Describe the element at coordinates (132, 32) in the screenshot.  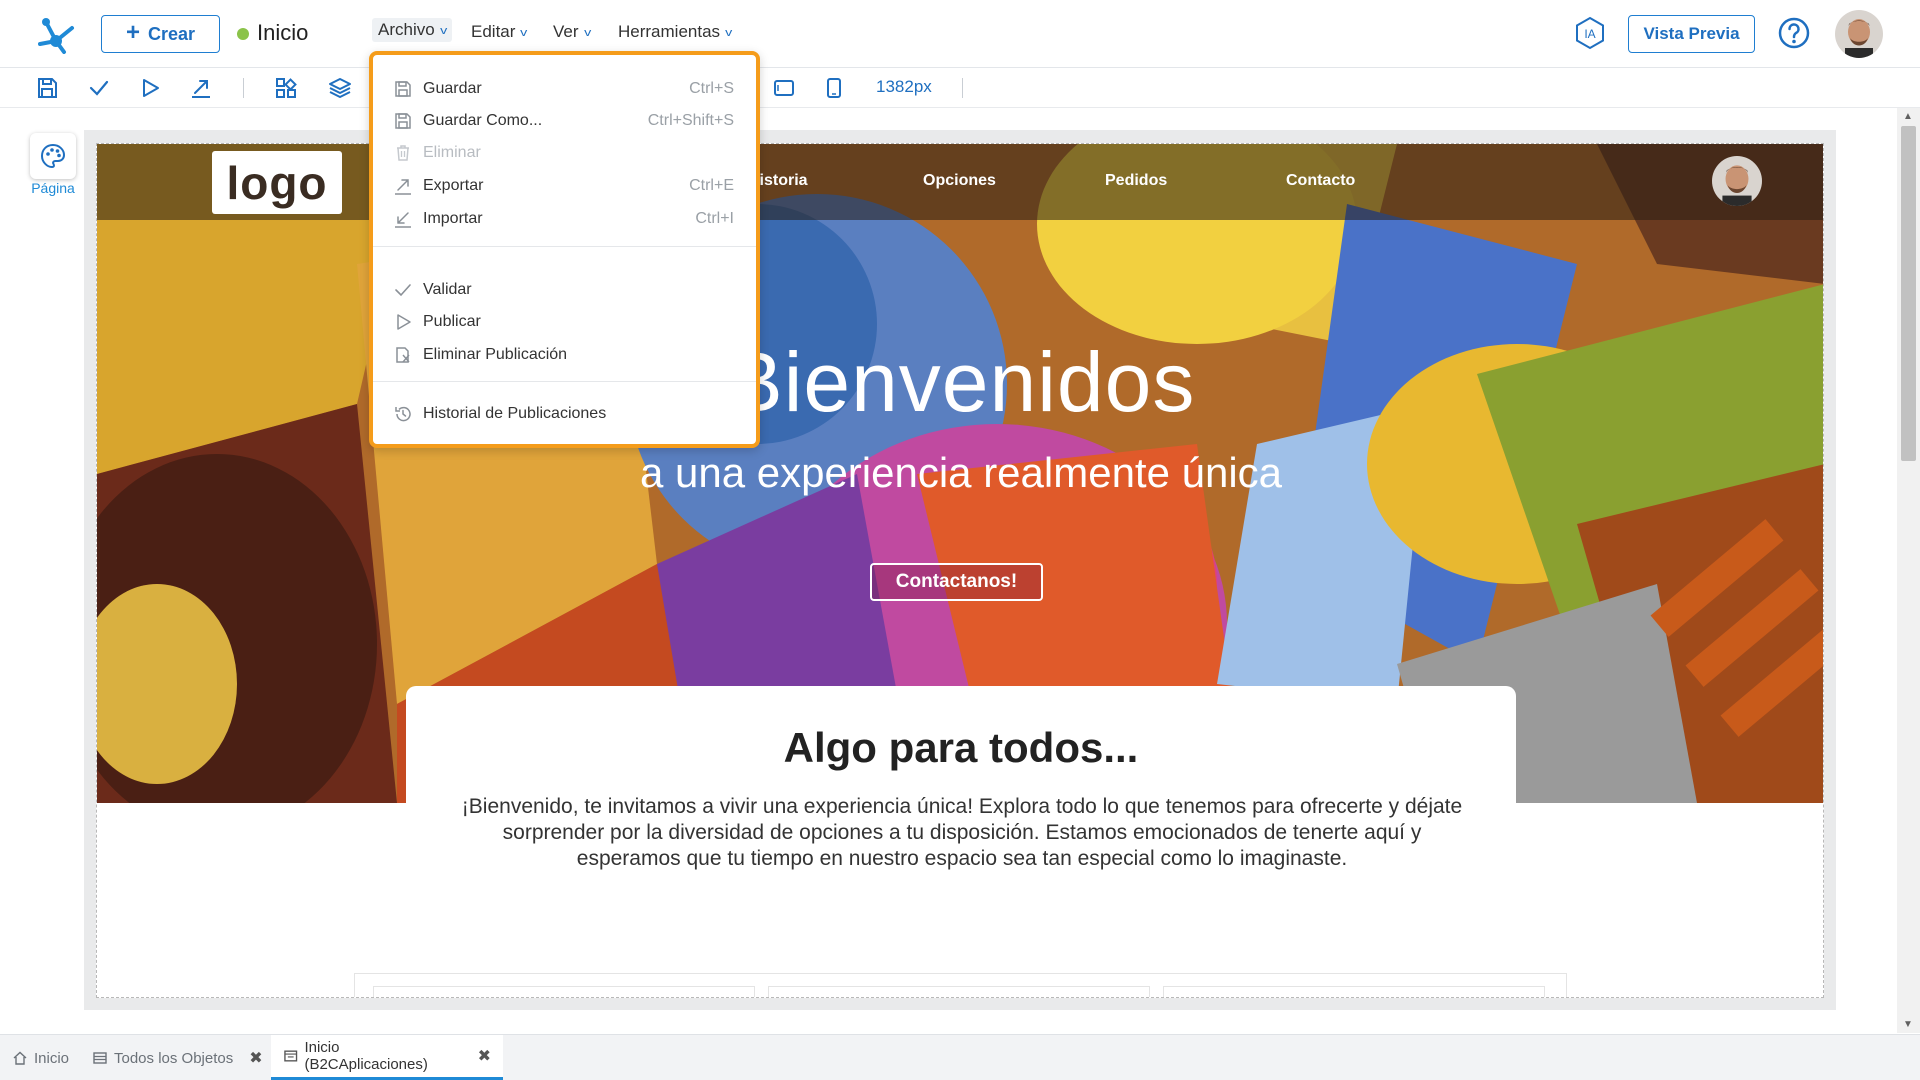
I see `plus-icon: +` at that location.